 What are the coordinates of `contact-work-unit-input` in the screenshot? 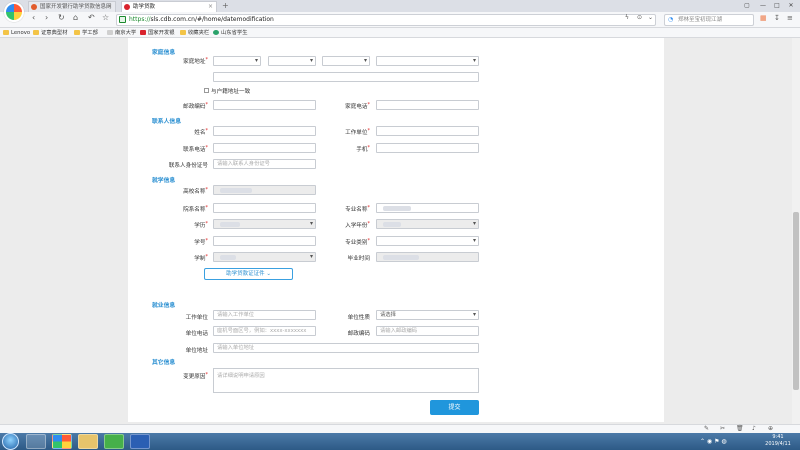 It's located at (427, 131).